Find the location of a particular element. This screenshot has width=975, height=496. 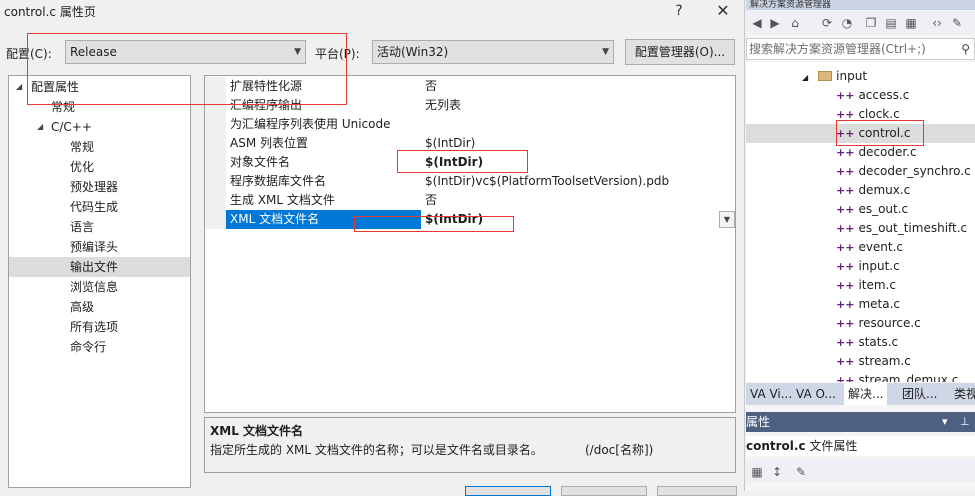

apply-button is located at coordinates (697, 491).